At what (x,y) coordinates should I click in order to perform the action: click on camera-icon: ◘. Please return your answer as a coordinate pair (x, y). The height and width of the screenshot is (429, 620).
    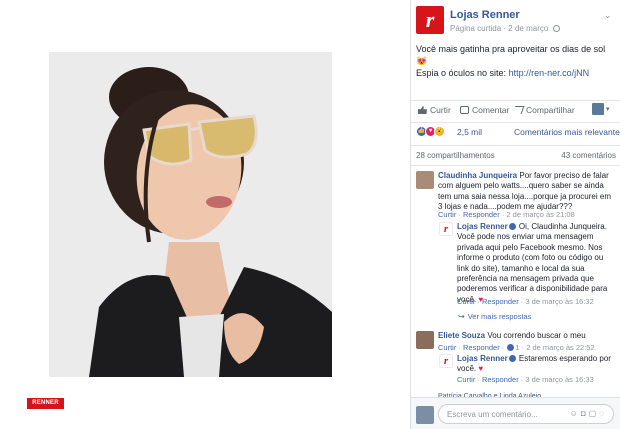
    Looking at the image, I should click on (585, 413).